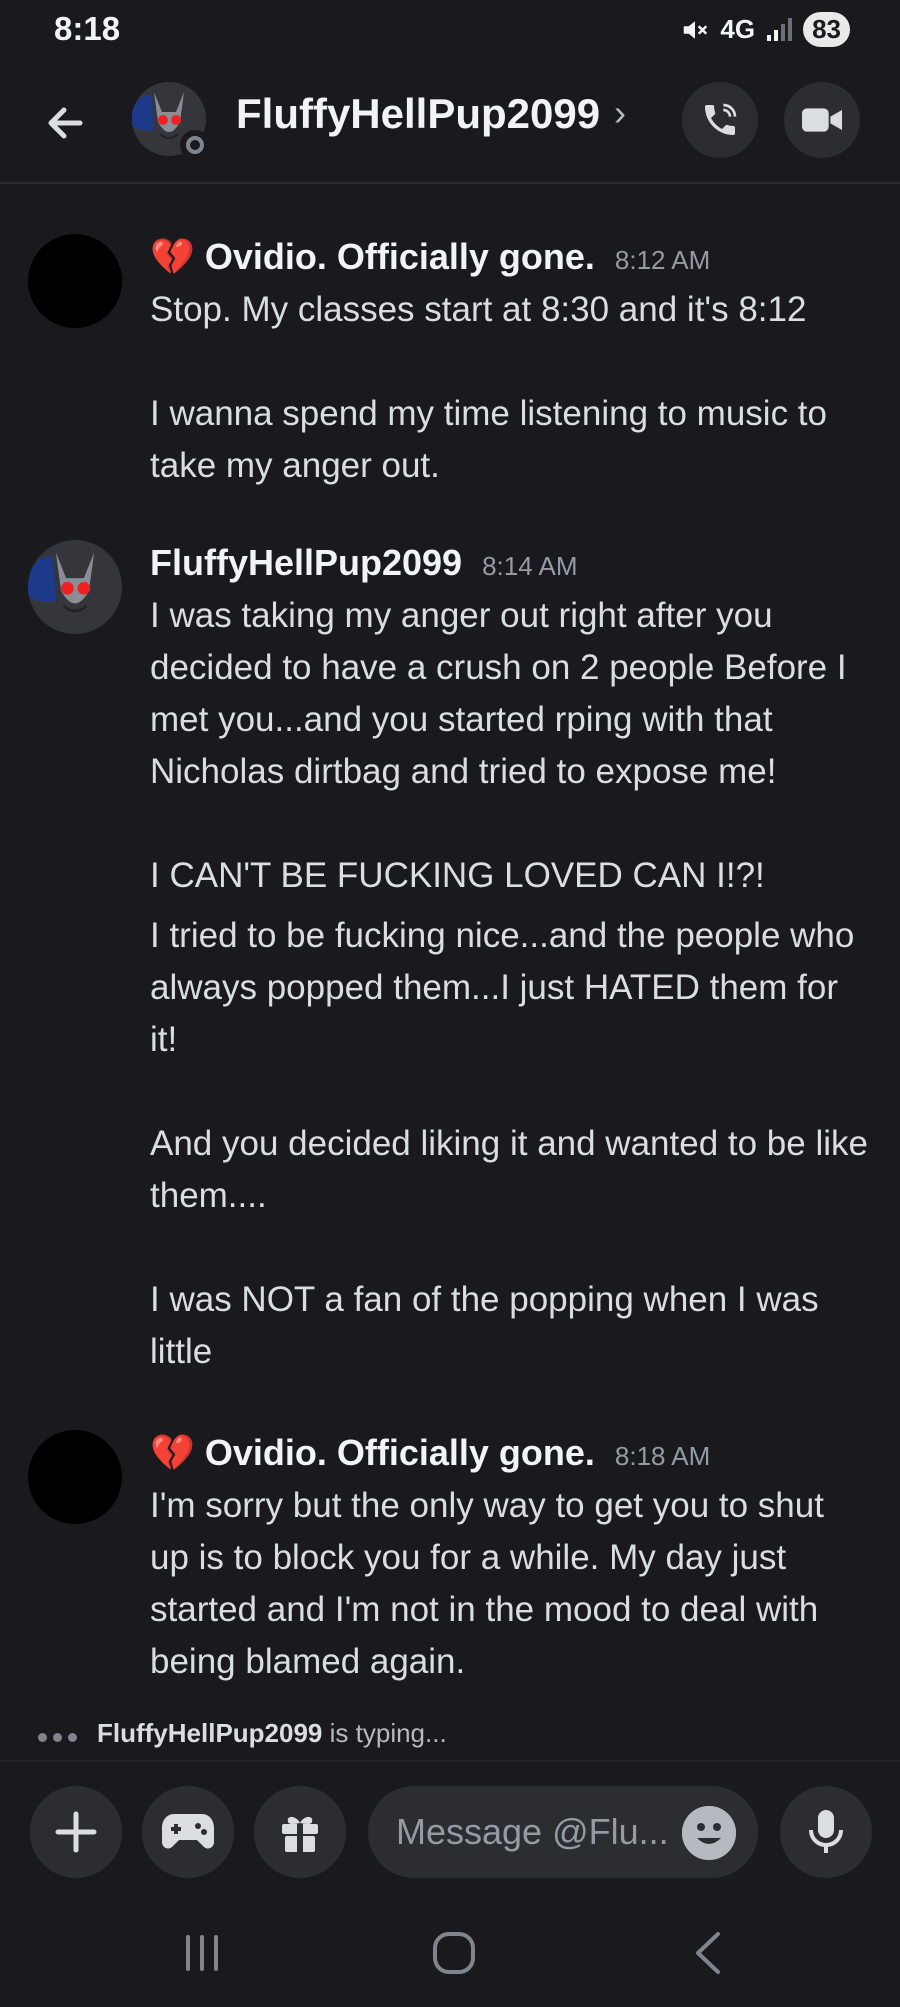 The height and width of the screenshot is (2007, 900). I want to click on phone-call-icon, so click(721, 119).